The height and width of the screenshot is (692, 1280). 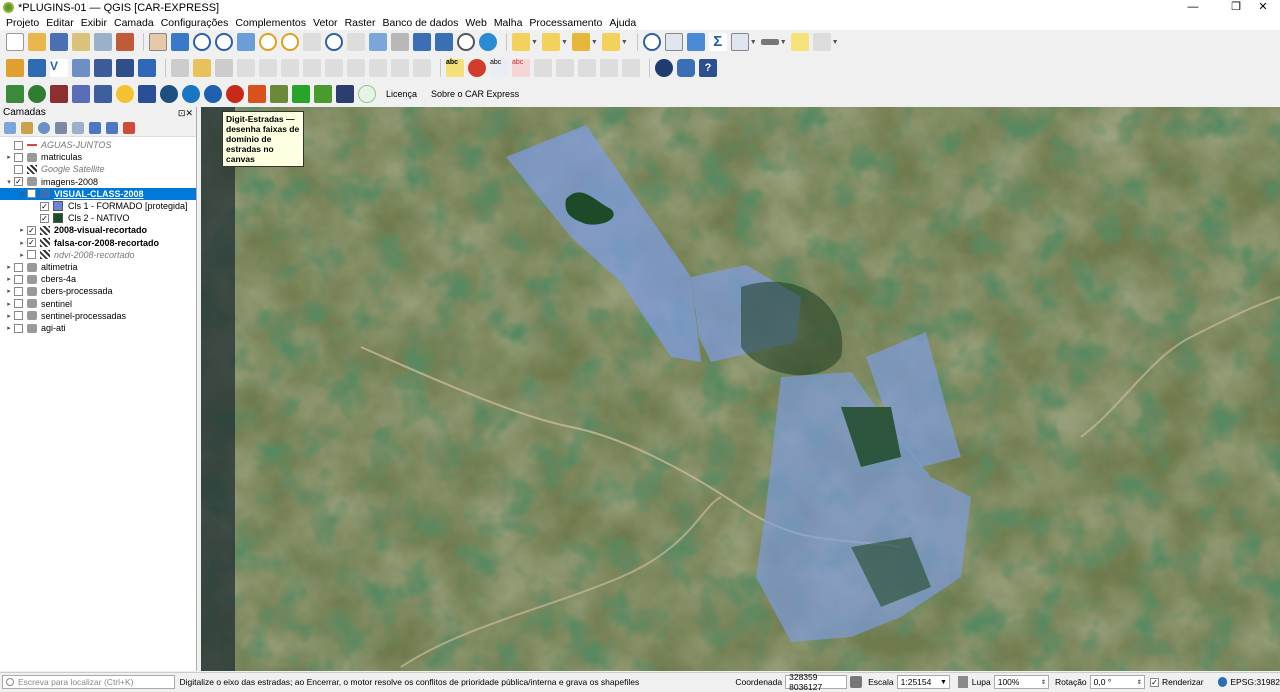 What do you see at coordinates (631, 68) in the screenshot?
I see `unpin-labels-icon` at bounding box center [631, 68].